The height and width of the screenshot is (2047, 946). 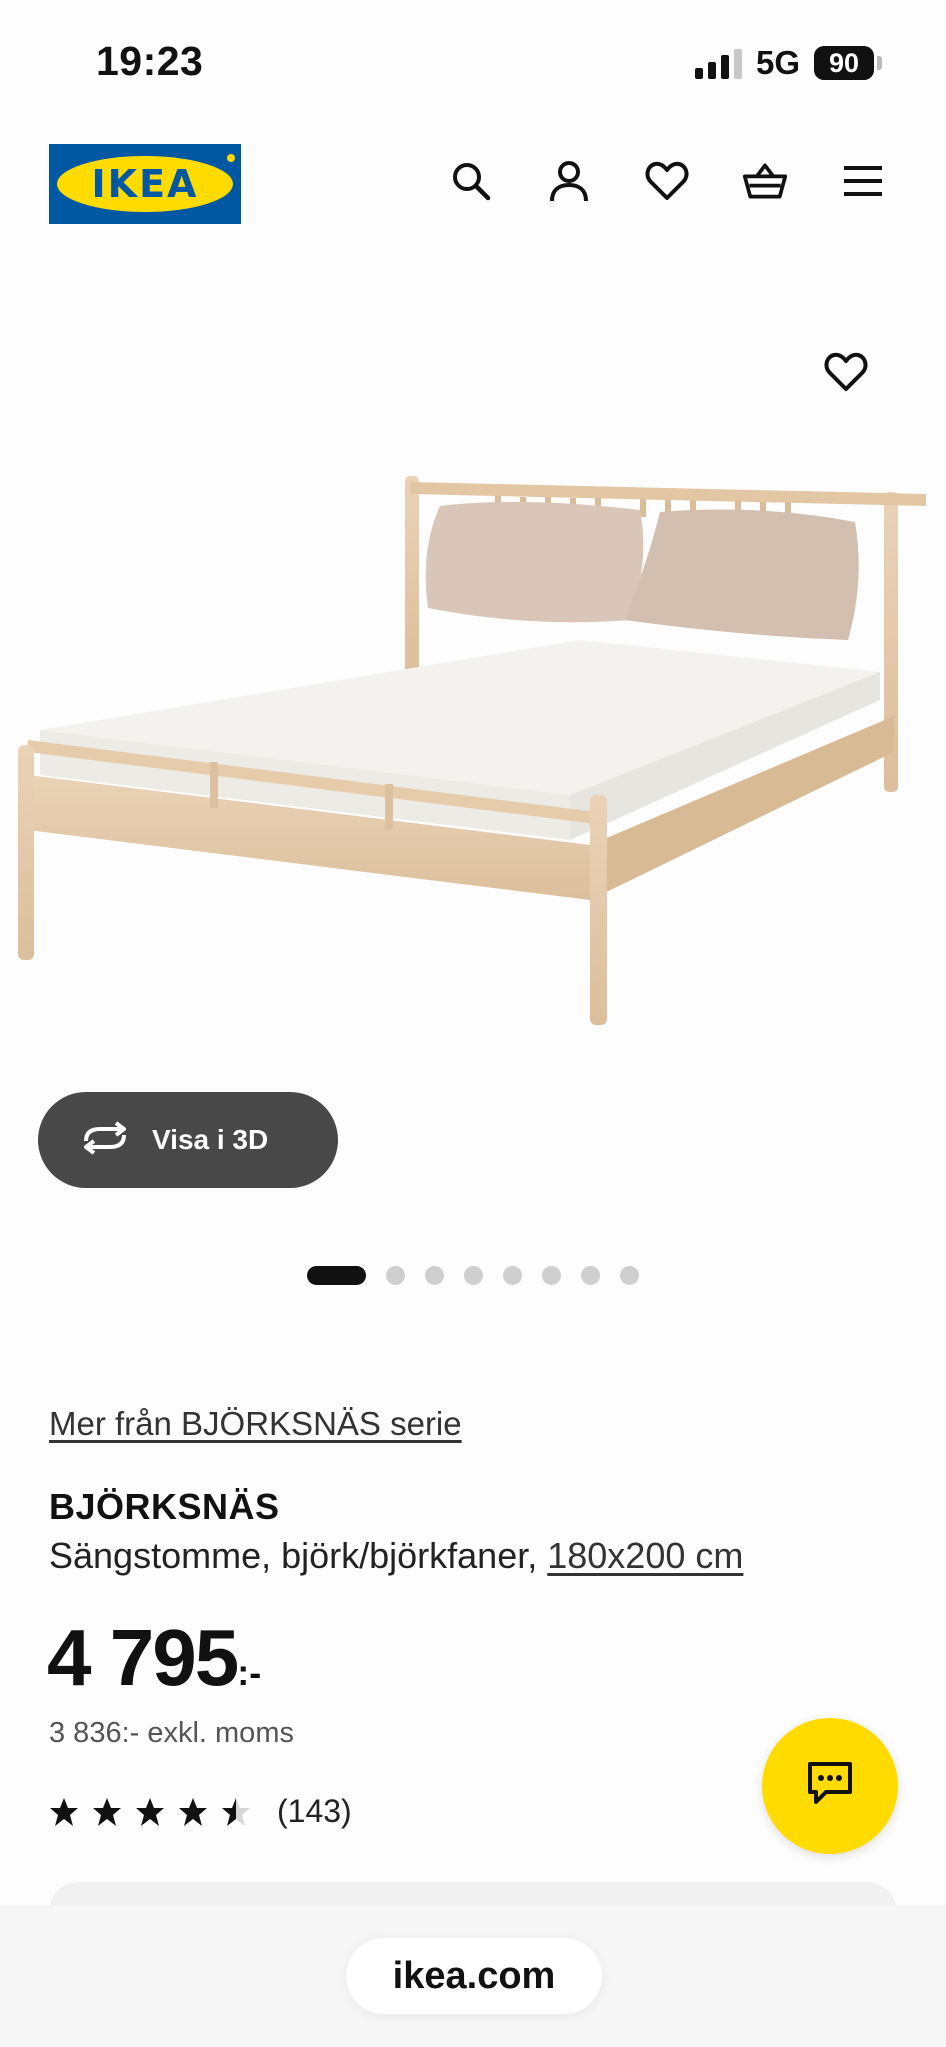 What do you see at coordinates (569, 181) in the screenshot?
I see `account-icon` at bounding box center [569, 181].